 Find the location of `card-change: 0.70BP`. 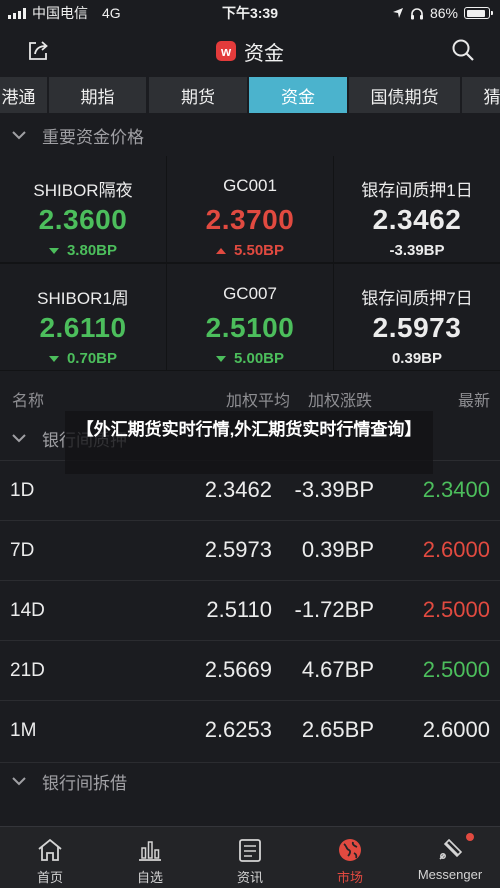

card-change: 0.70BP is located at coordinates (83, 358).